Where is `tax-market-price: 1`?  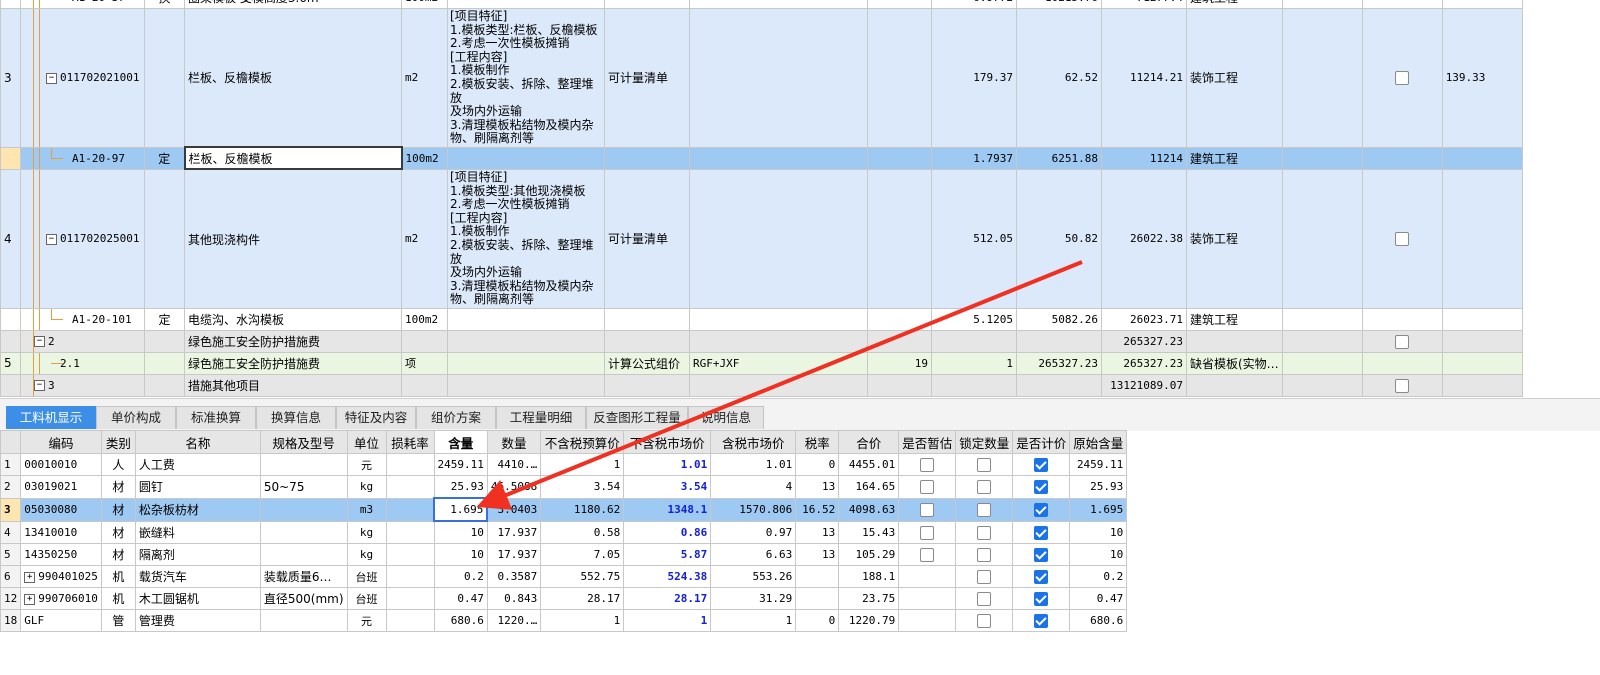
tax-market-price: 1 is located at coordinates (753, 620).